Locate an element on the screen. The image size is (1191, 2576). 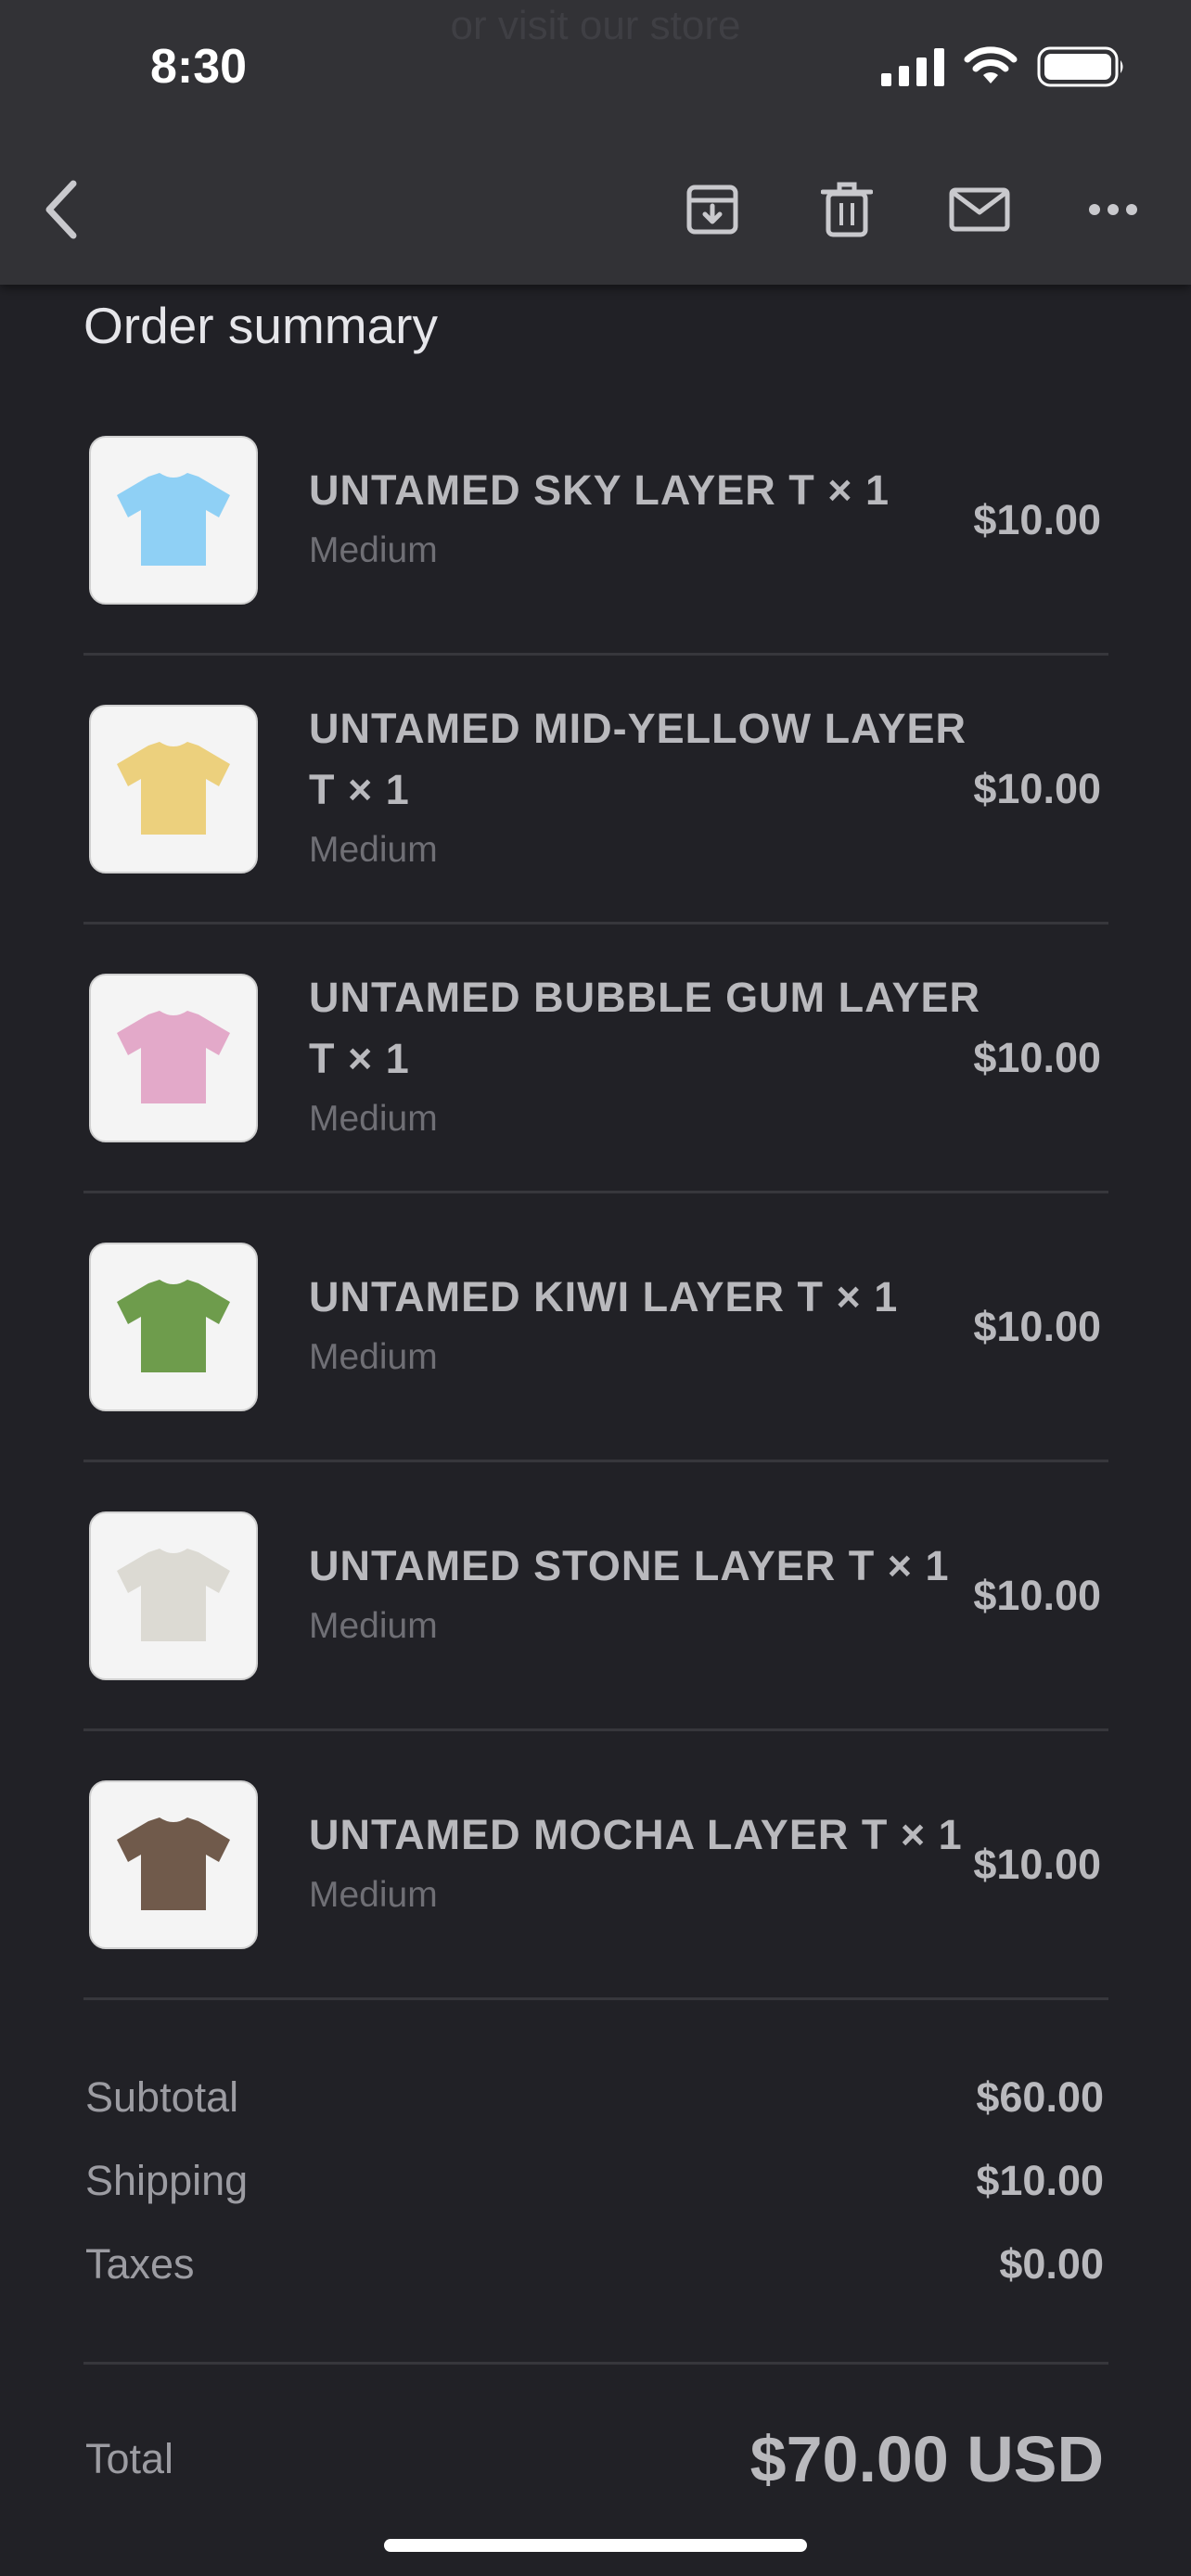
total-row: Total $70.00 USD is located at coordinates (594, 2459).